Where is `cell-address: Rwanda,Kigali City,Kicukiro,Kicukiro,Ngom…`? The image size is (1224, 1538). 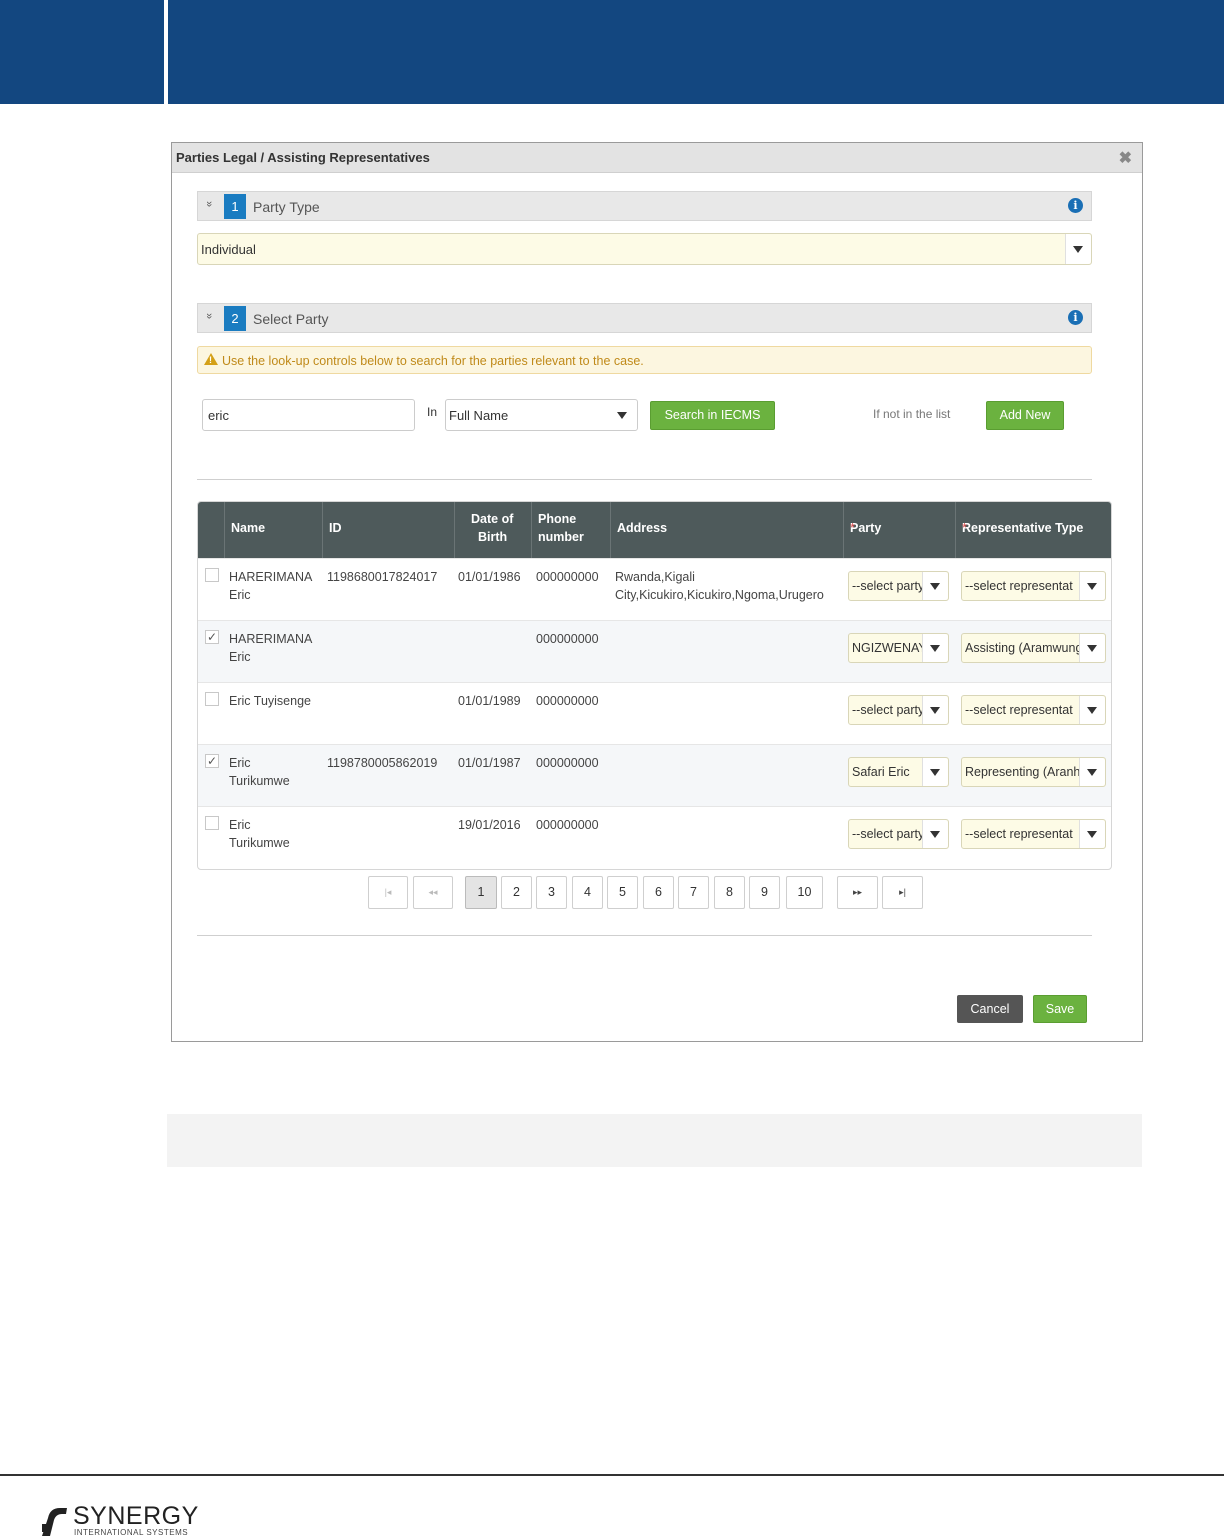 cell-address: Rwanda,Kigali City,Kicukiro,Kicukiro,Ngom… is located at coordinates (719, 586).